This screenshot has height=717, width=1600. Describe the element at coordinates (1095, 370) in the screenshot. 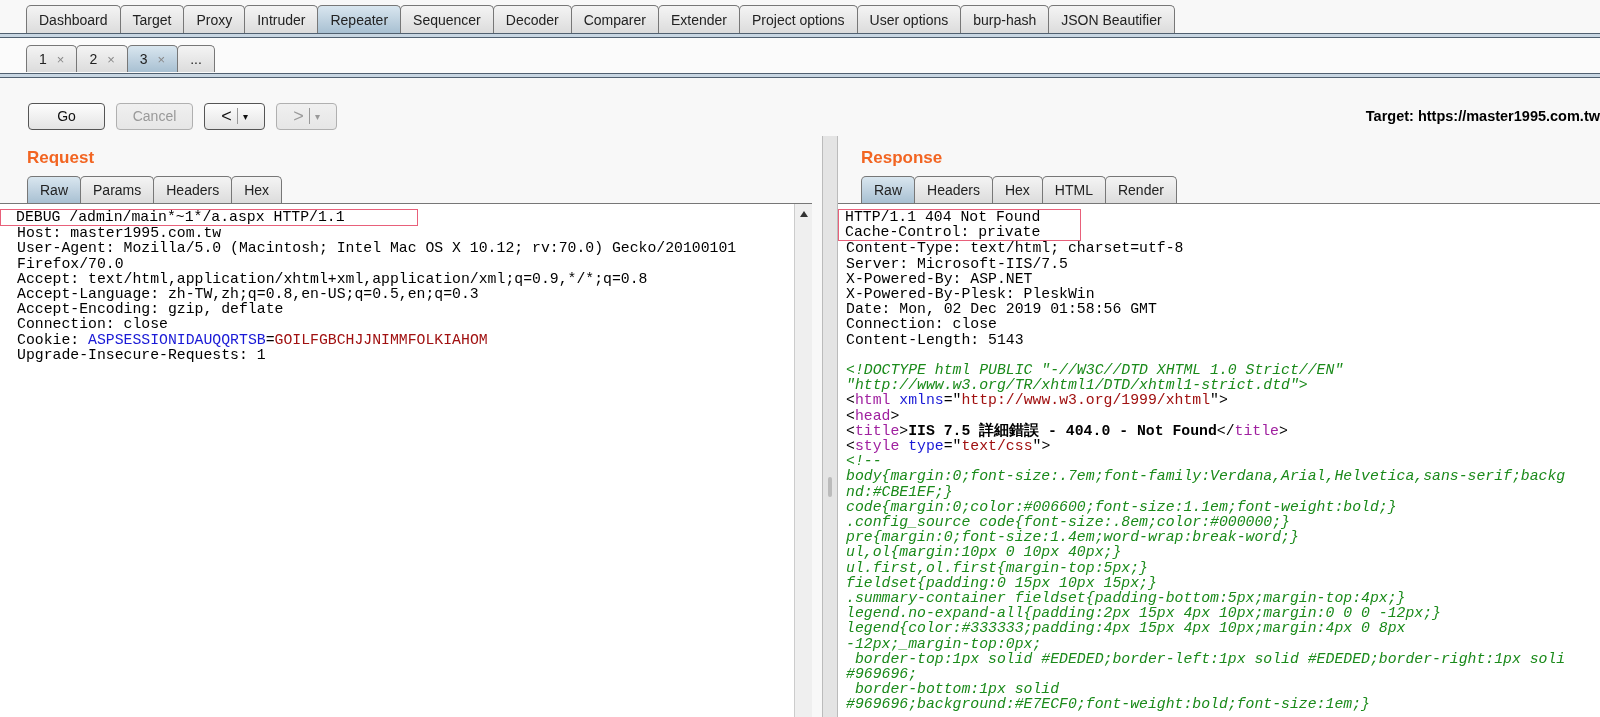

I see `code-line: <!DOCTYPE html PUBLIC "-//W3C//DTD XHTML 1.0 Strict//EN"` at that location.